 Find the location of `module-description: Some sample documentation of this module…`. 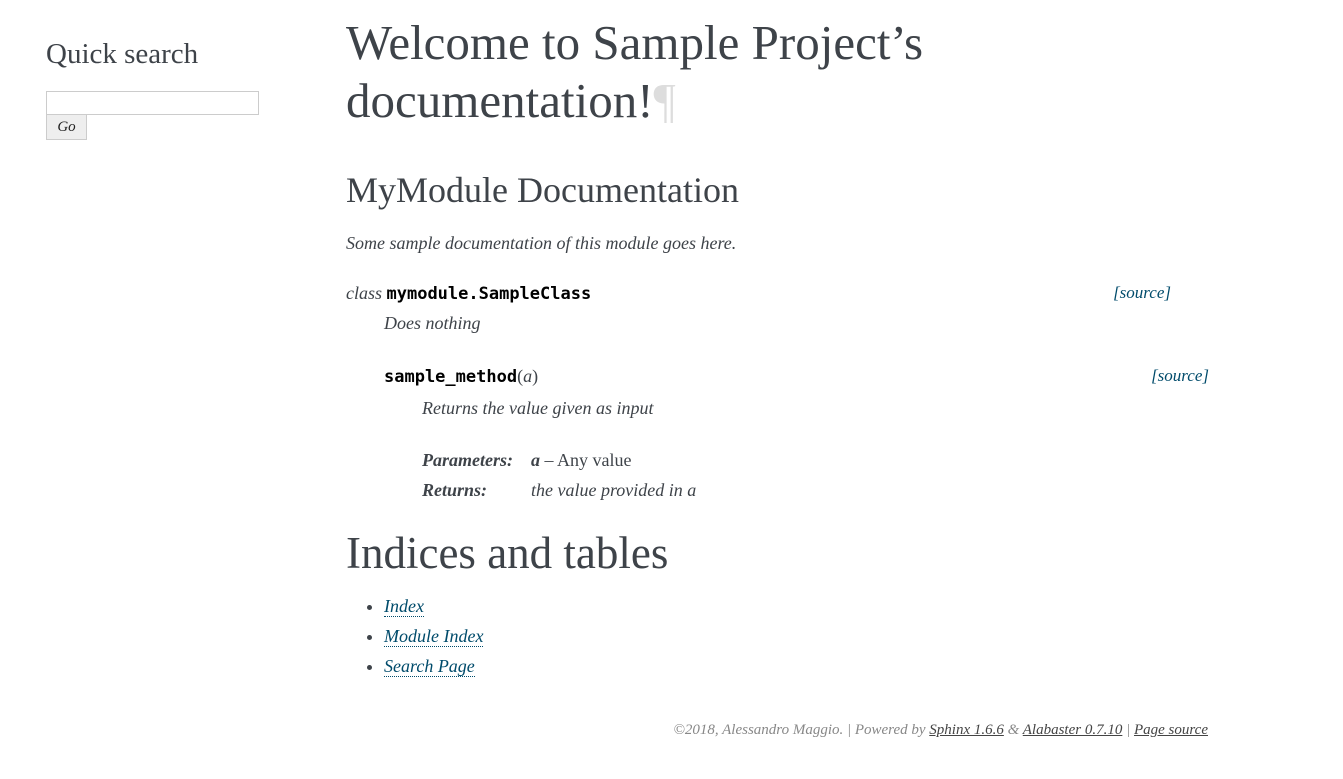

module-description: Some sample documentation of this module… is located at coordinates (541, 243).